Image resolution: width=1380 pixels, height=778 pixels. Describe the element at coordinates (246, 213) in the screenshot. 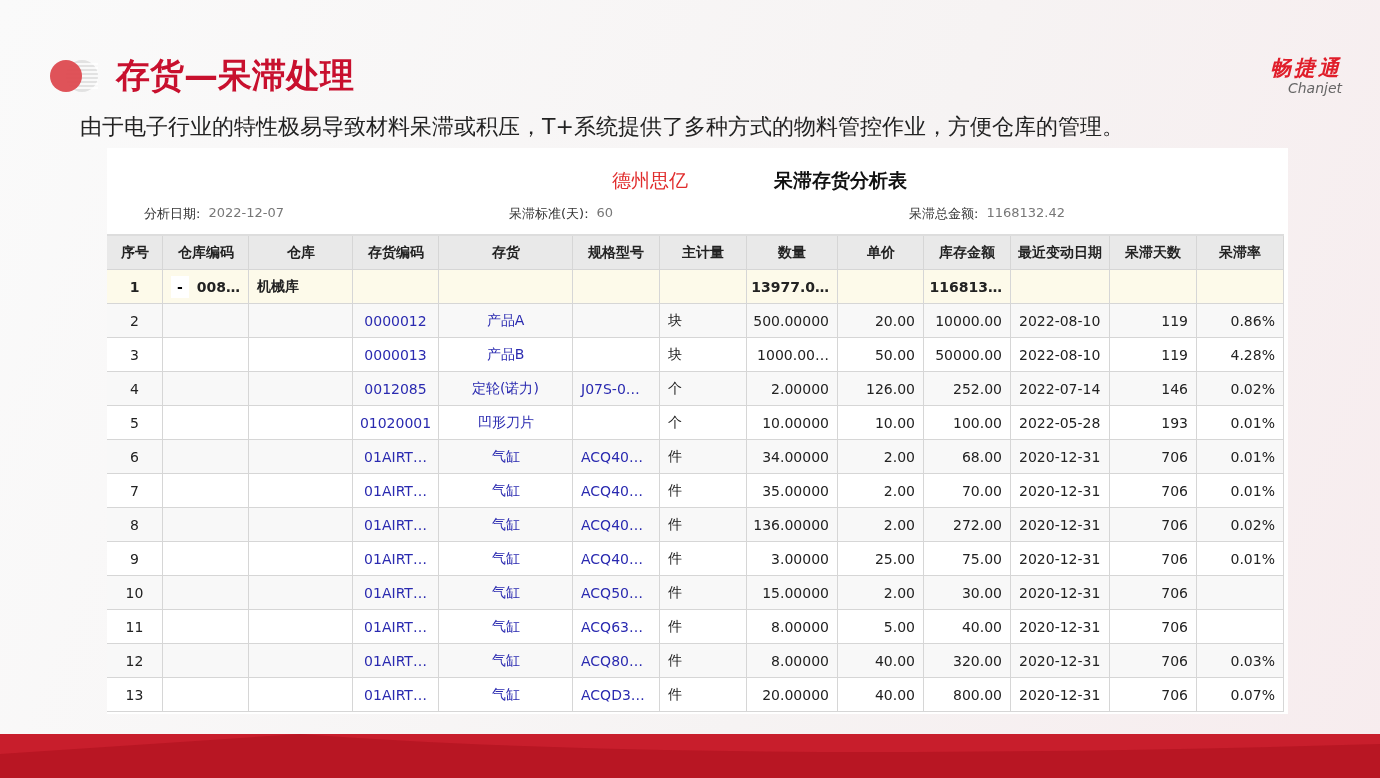

I see `meta-value: 2022-12-07` at that location.